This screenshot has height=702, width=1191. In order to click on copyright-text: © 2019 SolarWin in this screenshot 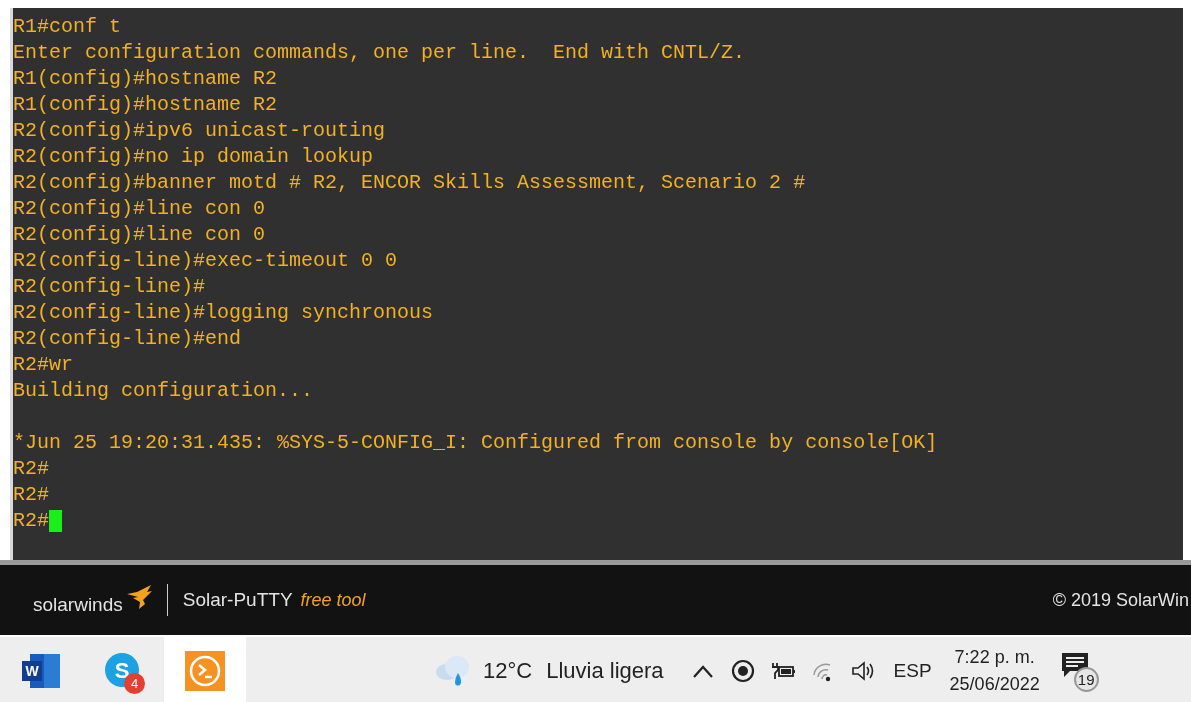, I will do `click(1120, 600)`.